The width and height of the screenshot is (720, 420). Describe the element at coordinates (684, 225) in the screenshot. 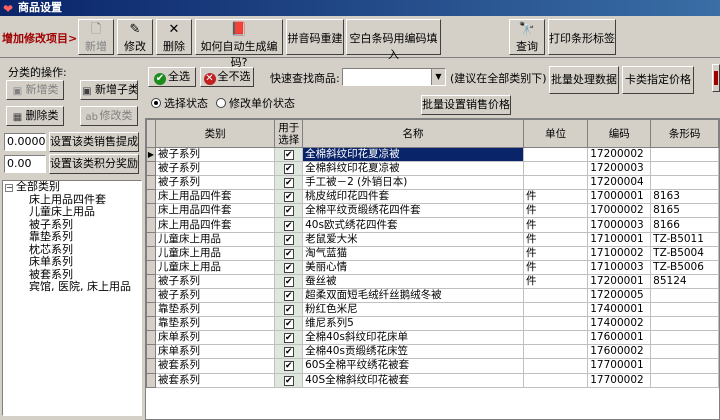

I see `cell-barcode: 8166` at that location.